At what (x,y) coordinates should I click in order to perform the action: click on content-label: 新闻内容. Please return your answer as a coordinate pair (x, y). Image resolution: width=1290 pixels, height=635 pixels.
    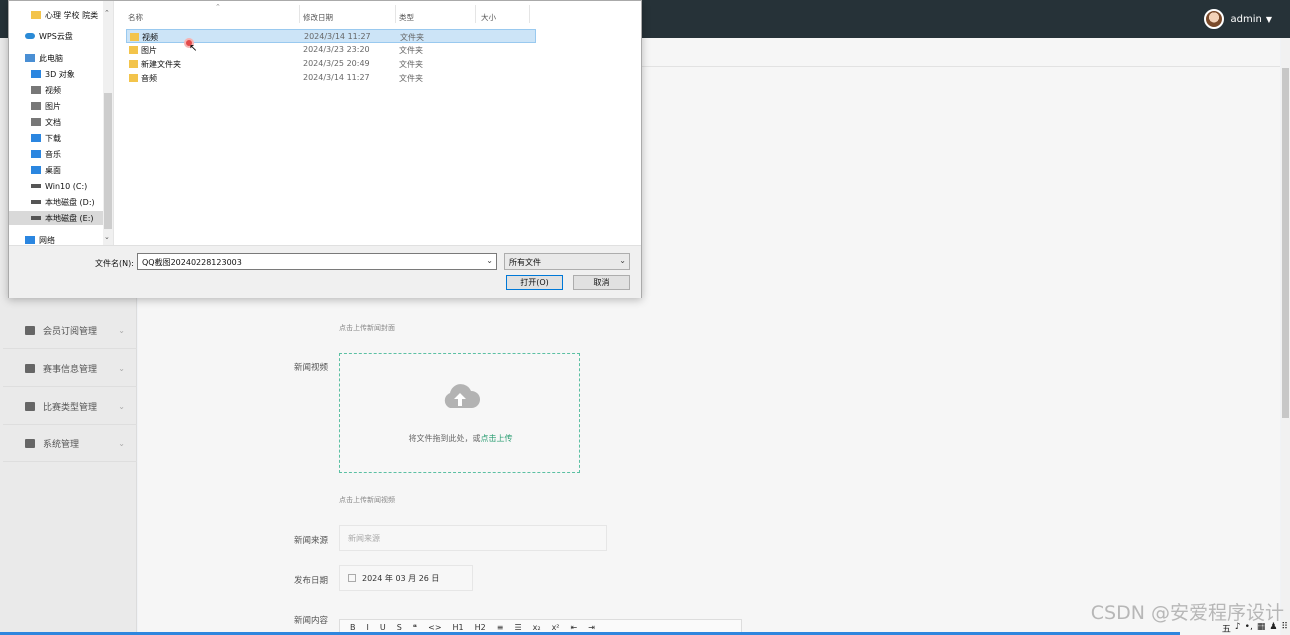
    Looking at the image, I should click on (311, 621).